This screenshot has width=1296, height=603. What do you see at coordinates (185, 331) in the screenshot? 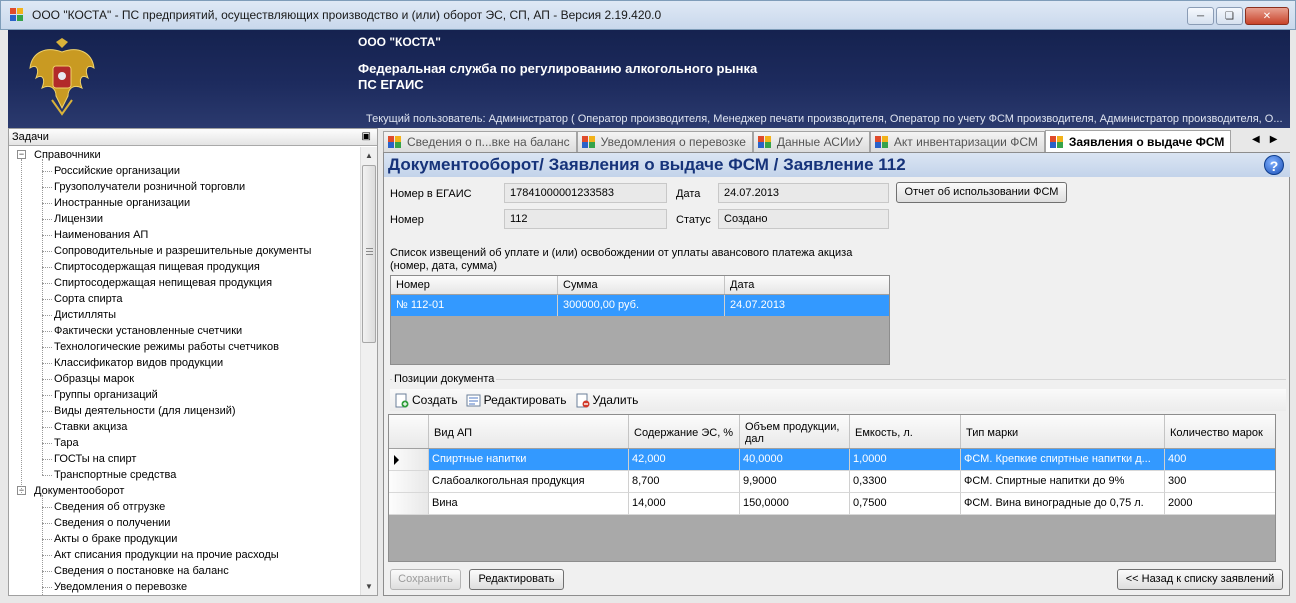
I see `tree-item: Фактически установленные счетчики` at bounding box center [185, 331].